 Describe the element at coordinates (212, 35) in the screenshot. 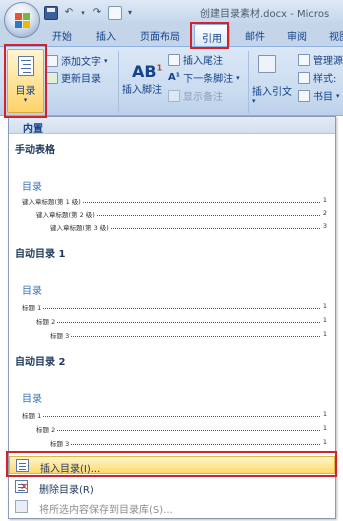

I see `tab-references: 引用` at that location.